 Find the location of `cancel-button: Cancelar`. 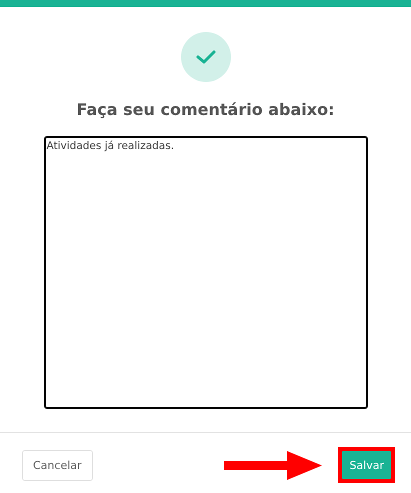

cancel-button: Cancelar is located at coordinates (57, 465).